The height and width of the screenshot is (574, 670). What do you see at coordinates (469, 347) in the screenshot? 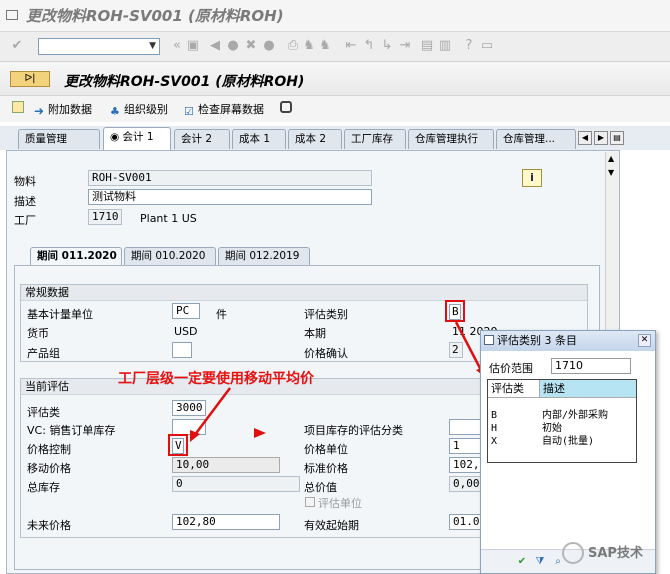
I see `annotation-arrow-valuation-category` at bounding box center [469, 347].